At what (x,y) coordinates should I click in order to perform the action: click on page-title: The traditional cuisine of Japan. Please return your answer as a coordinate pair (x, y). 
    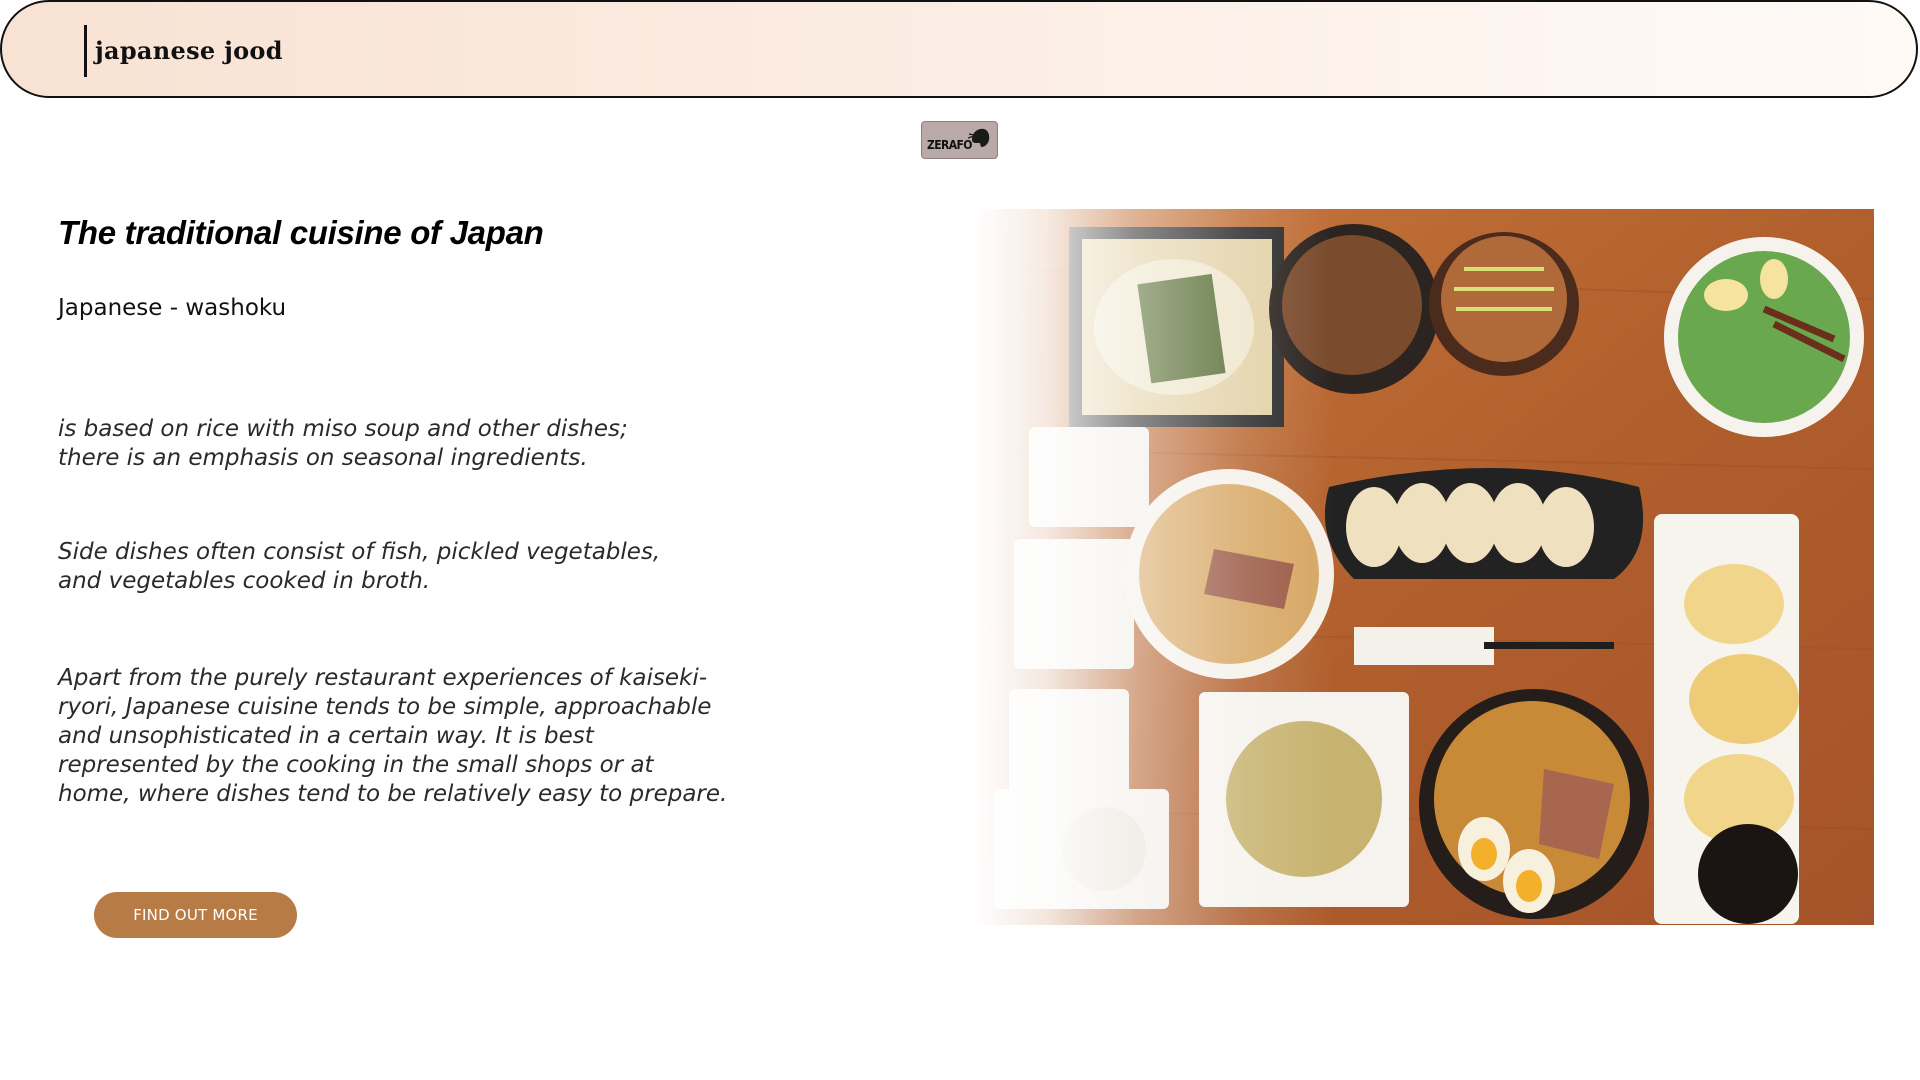
    Looking at the image, I should click on (301, 232).